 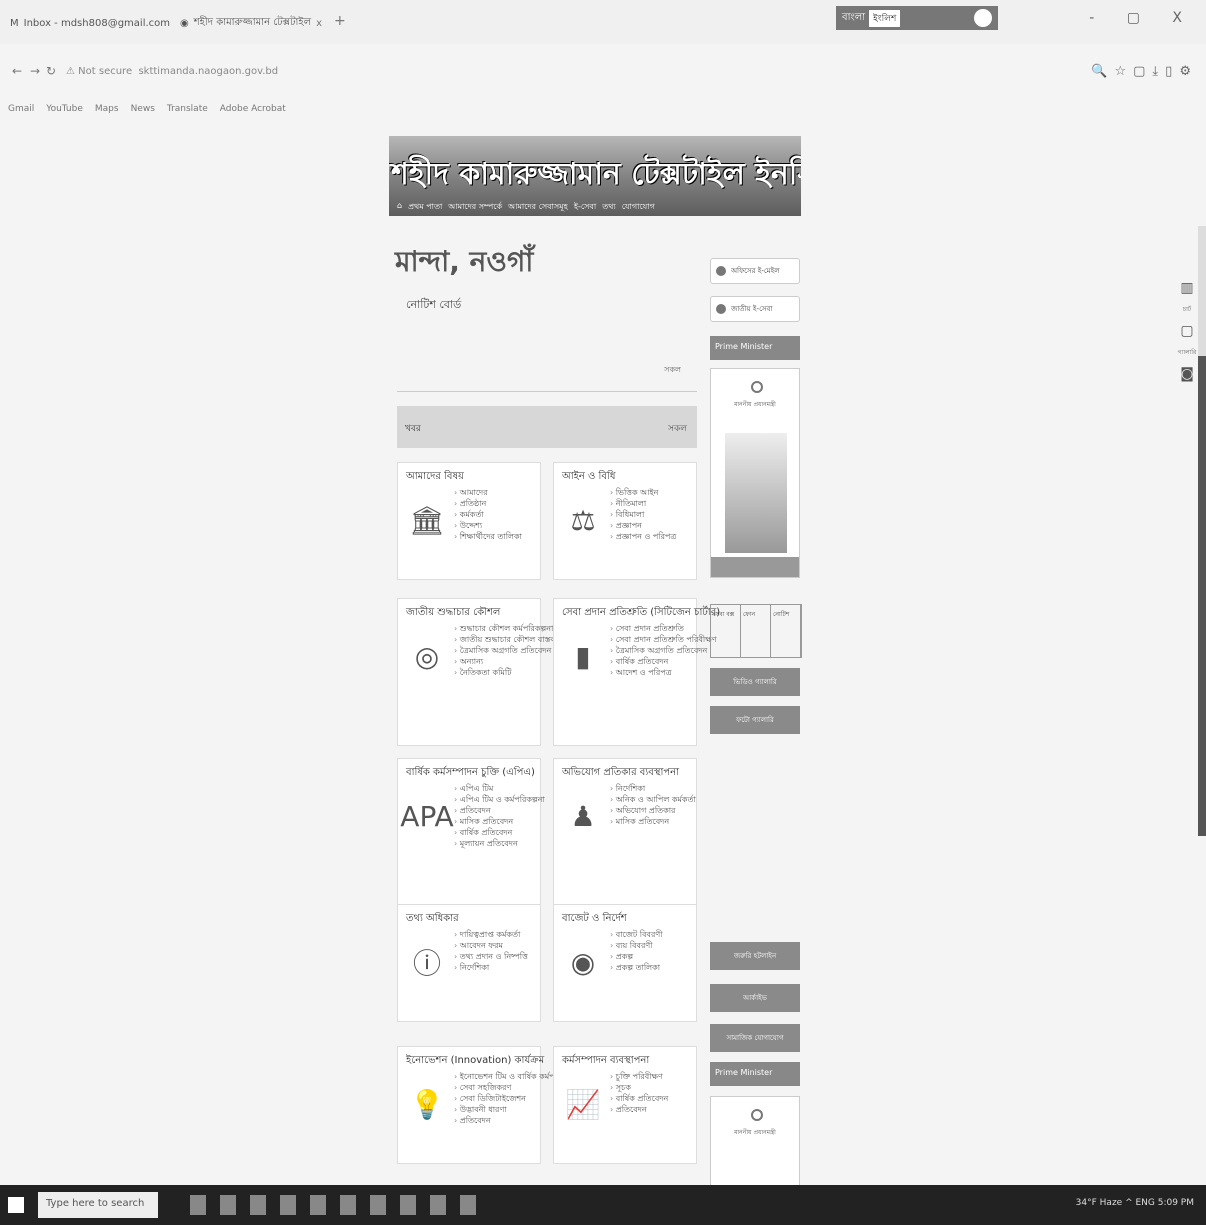 I want to click on card-link: প্রতিষ্ঠান, so click(x=488, y=503).